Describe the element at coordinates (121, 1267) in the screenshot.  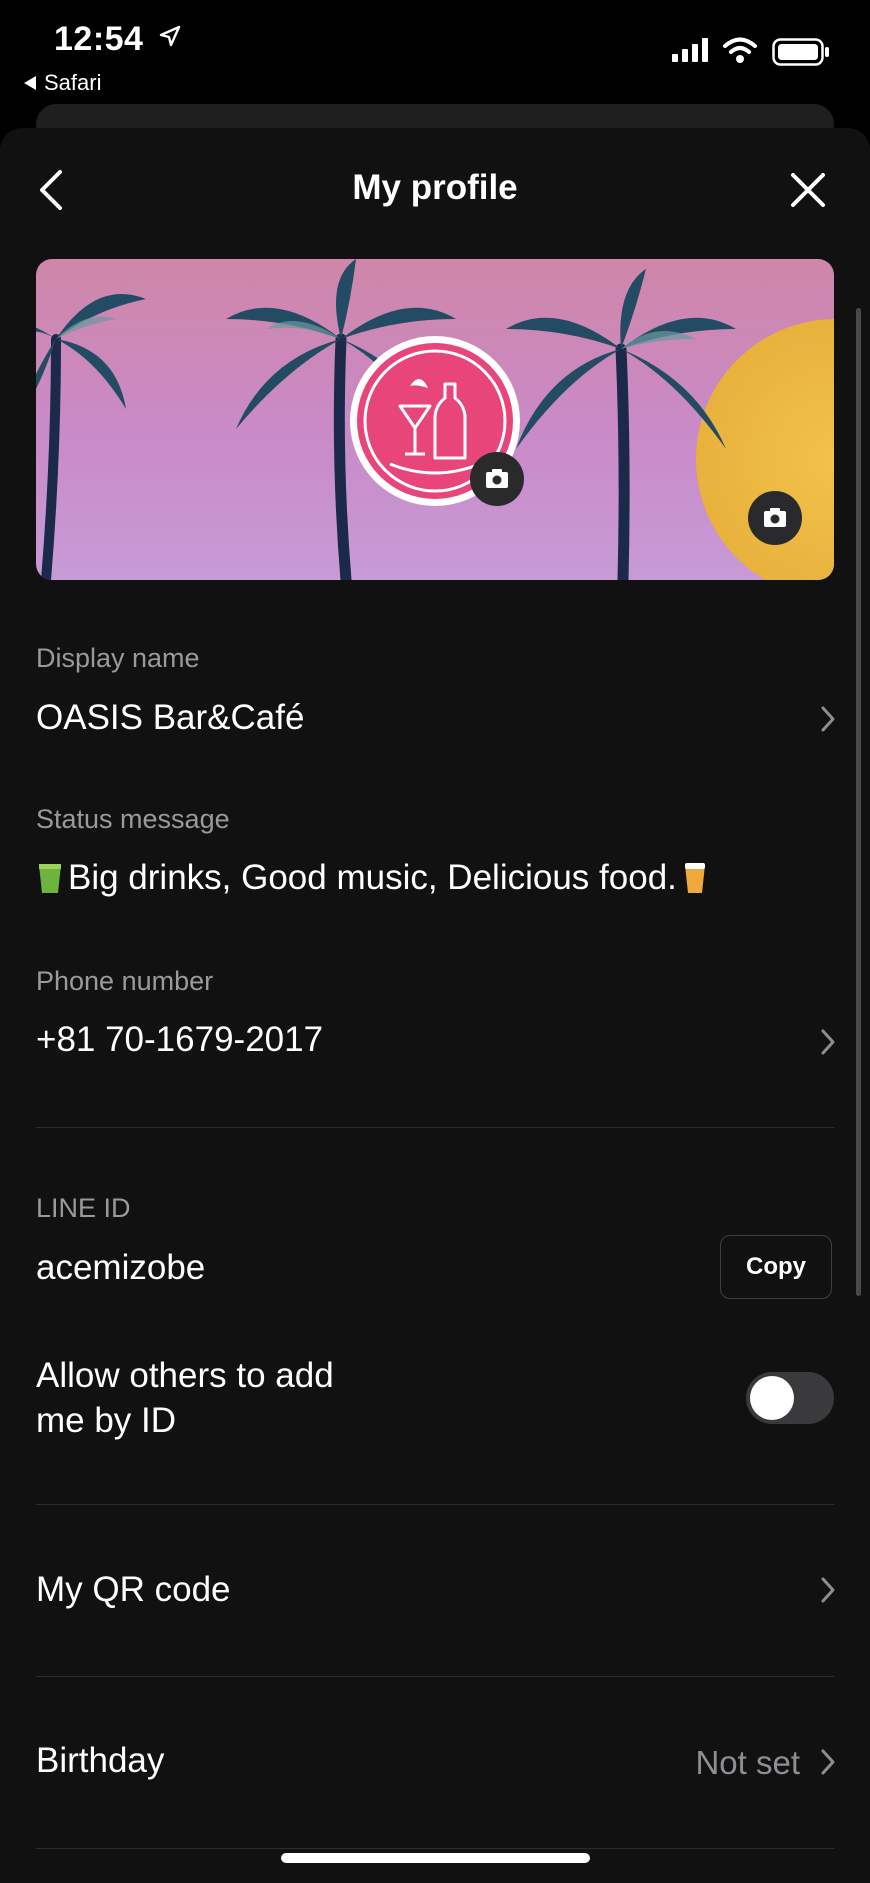
I see `line-id-value: acemizobe` at that location.